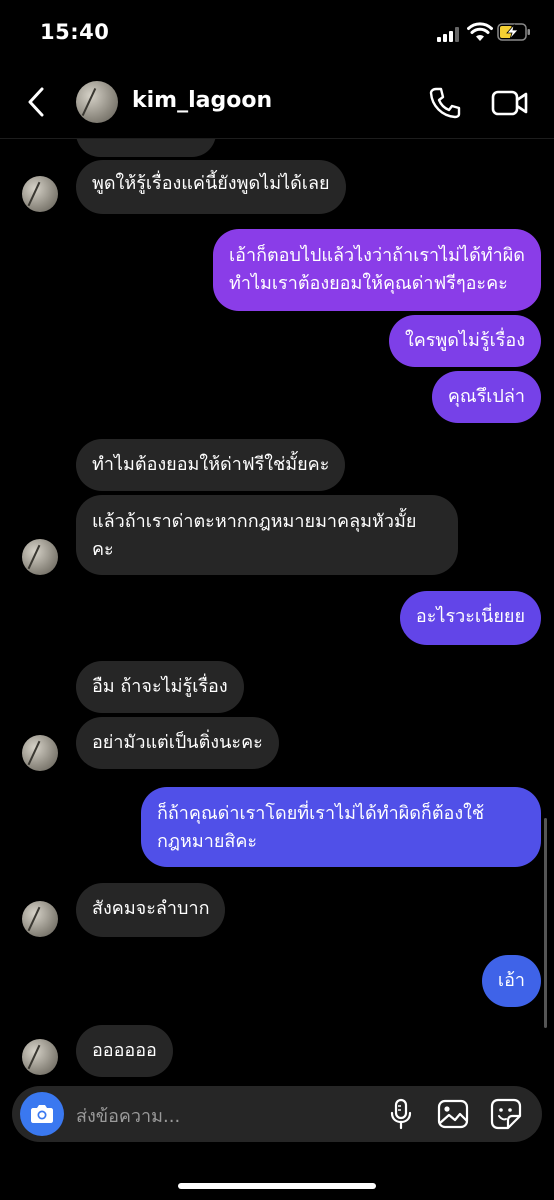 The image size is (554, 1200). I want to click on status-bar: 15:40, so click(277, 33).